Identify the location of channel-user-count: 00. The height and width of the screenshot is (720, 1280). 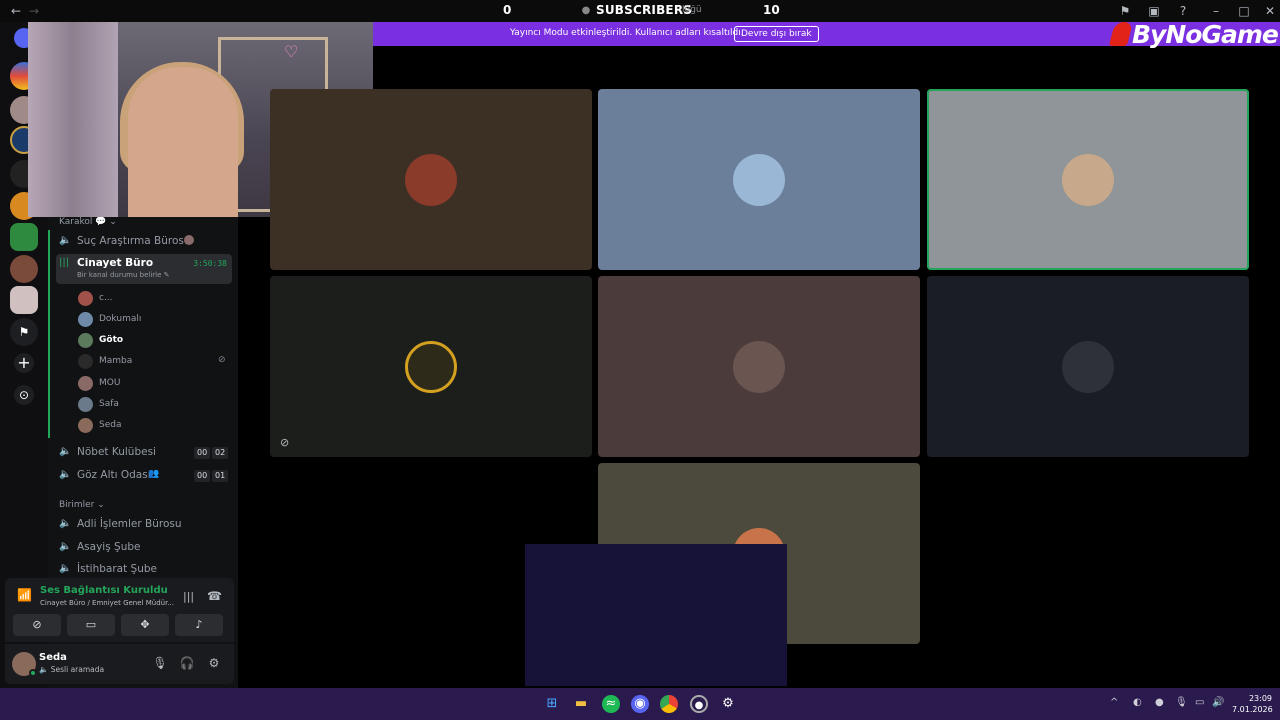
(202, 476).